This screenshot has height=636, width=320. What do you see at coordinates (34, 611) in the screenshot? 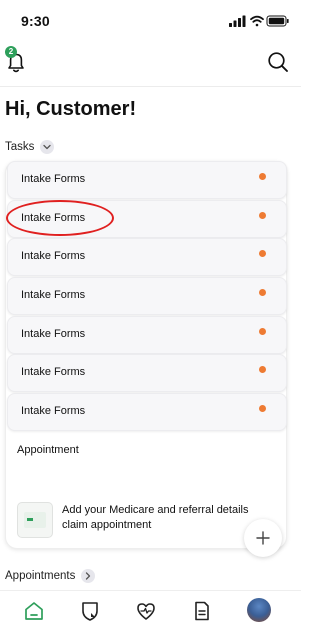
I see `home-icon` at bounding box center [34, 611].